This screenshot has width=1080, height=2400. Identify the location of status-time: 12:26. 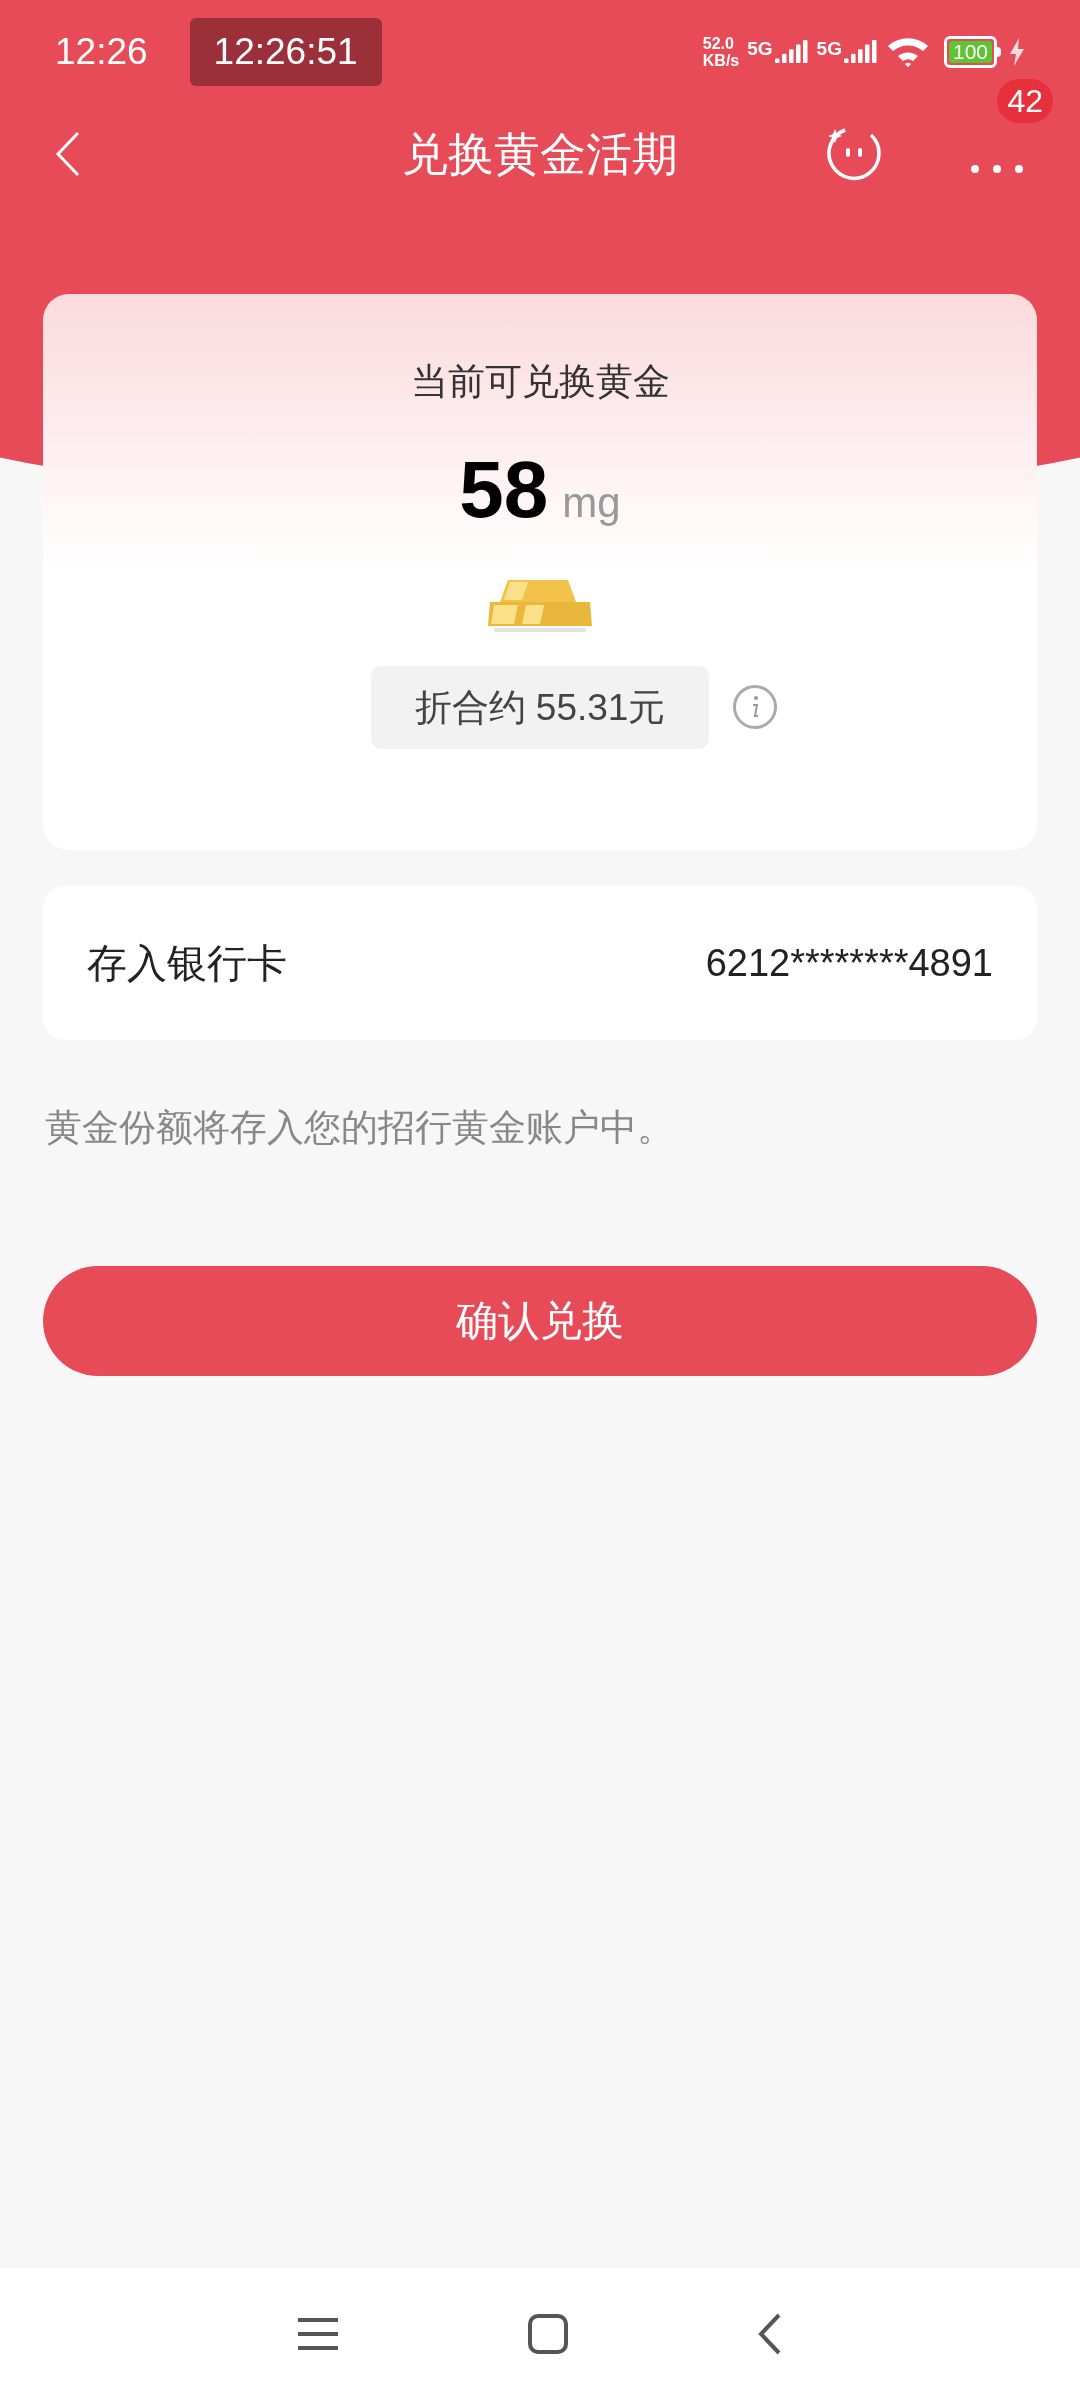
(101, 52).